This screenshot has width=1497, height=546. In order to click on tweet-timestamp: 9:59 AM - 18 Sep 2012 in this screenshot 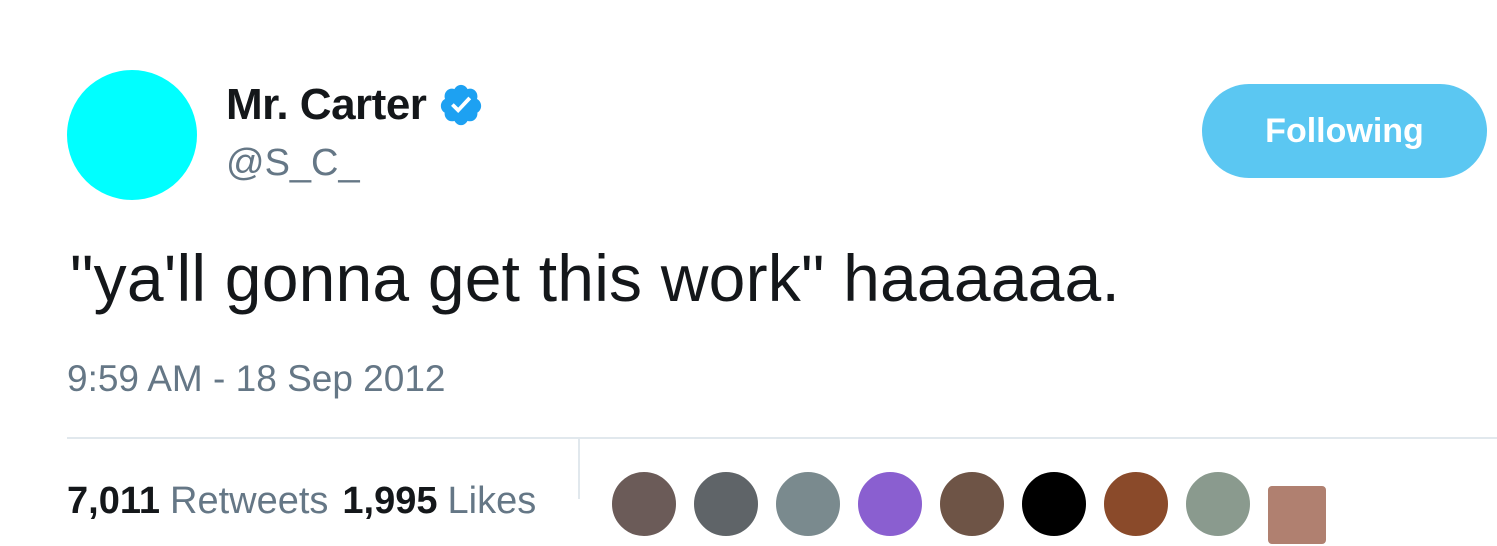, I will do `click(256, 379)`.